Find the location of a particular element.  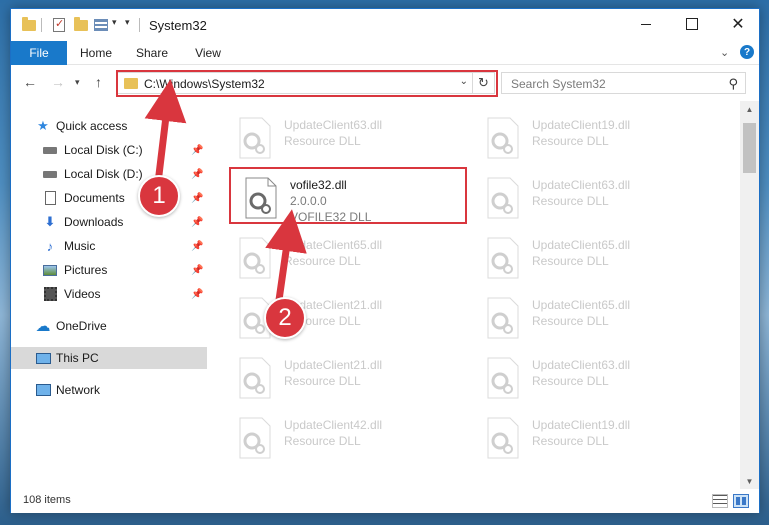

list-item: UpdateClient21.dll Resource DLL is located at coordinates (347, 375).